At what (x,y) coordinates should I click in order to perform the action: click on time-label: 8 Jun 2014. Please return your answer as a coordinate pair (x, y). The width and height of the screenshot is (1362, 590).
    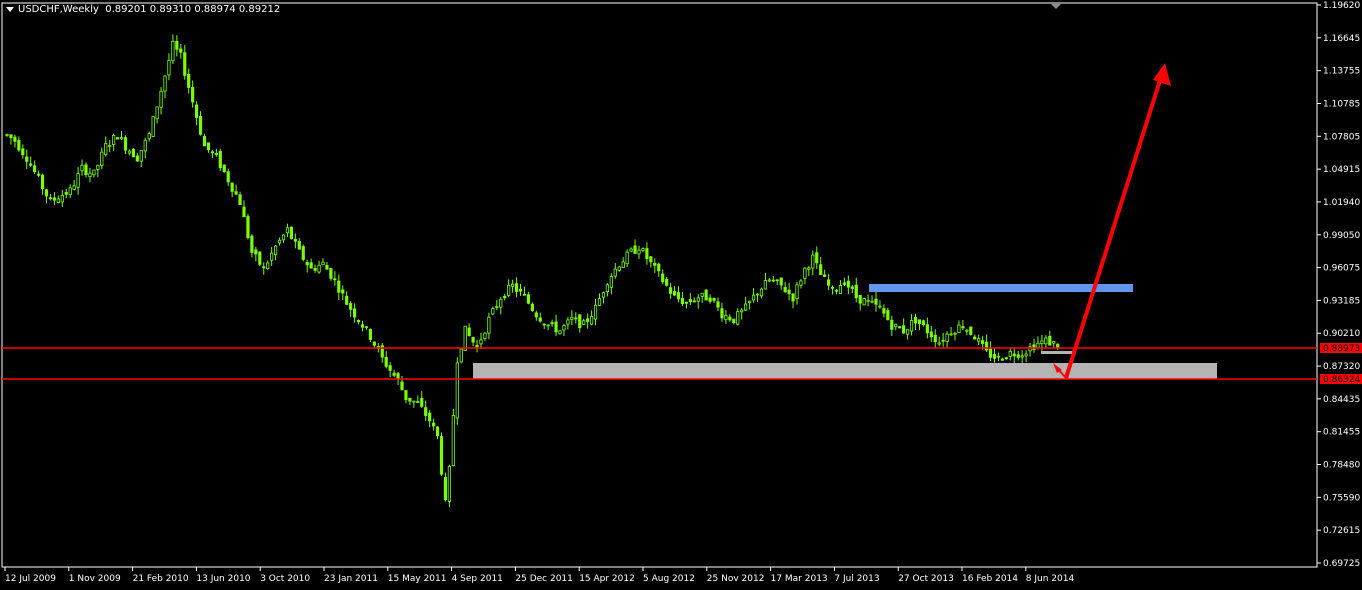
    Looking at the image, I should click on (1050, 579).